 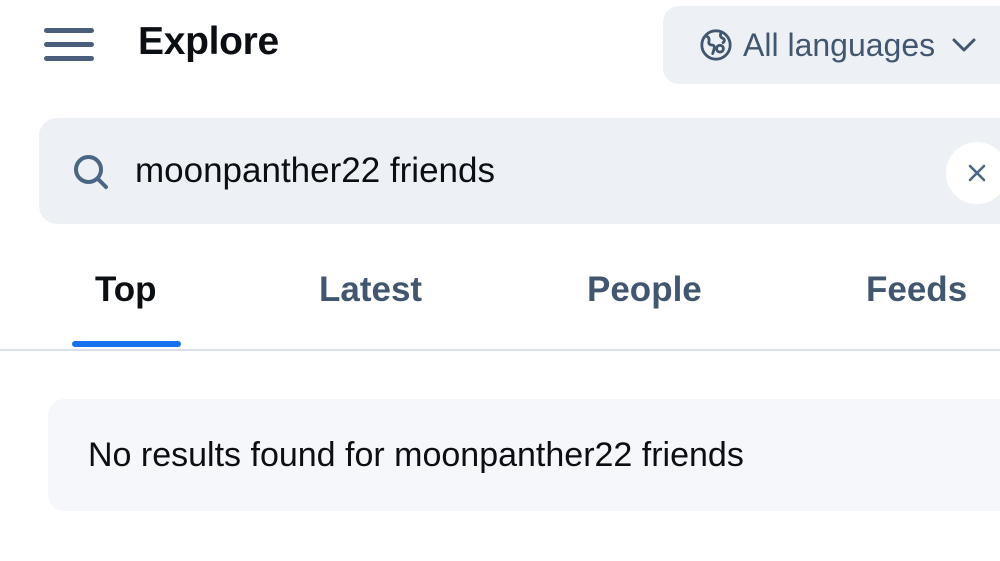 What do you see at coordinates (525, 171) in the screenshot?
I see `search-input` at bounding box center [525, 171].